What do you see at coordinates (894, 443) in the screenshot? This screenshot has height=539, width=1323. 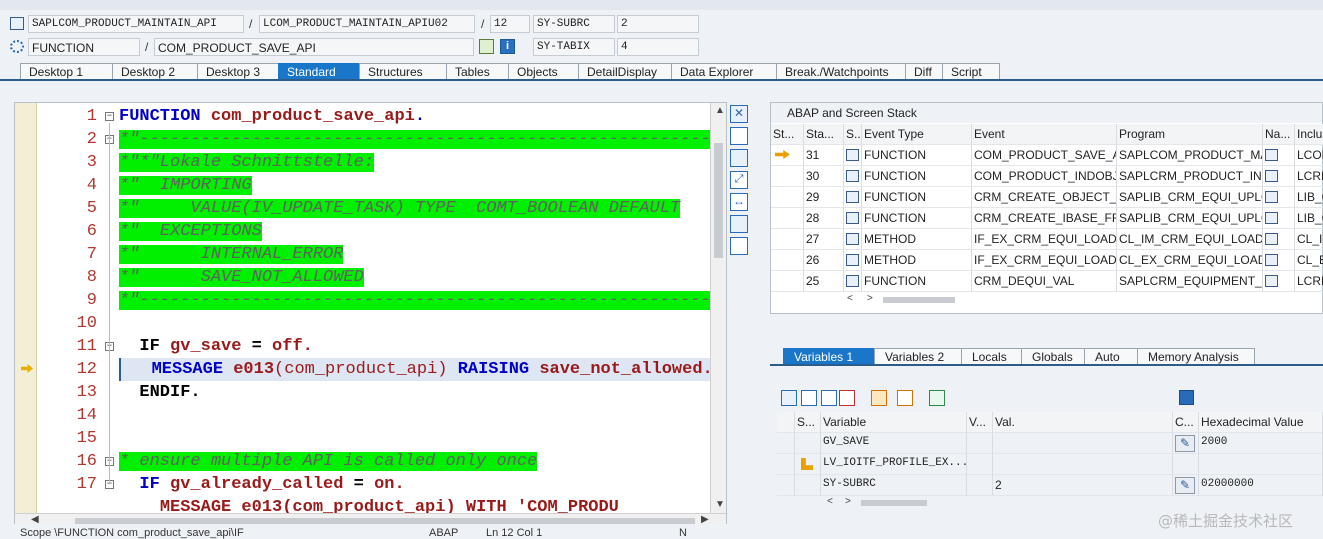 I see `variable-name: GV_SAVE` at bounding box center [894, 443].